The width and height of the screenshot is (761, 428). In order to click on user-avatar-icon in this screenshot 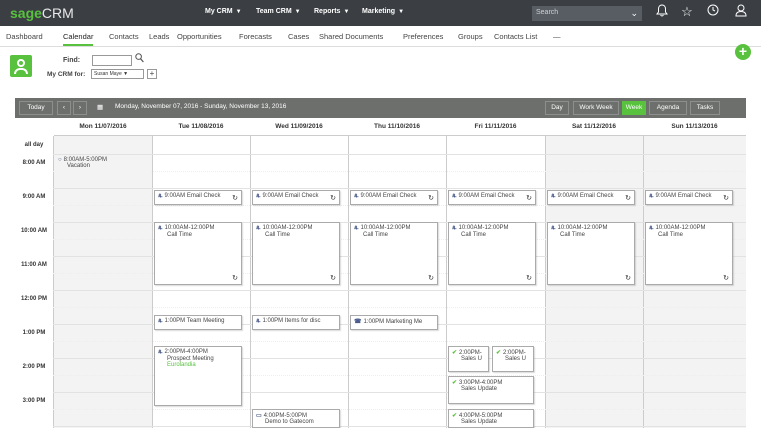, I will do `click(21, 66)`.